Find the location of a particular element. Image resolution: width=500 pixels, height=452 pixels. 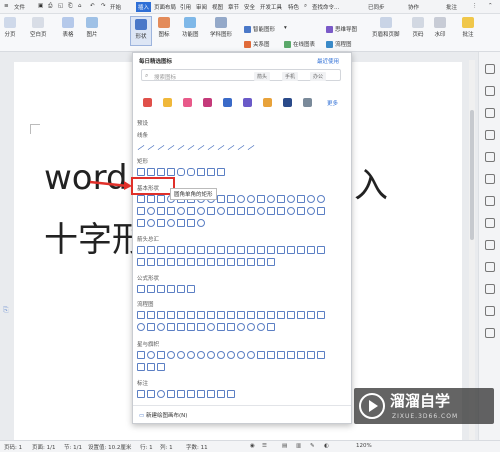

table-button: 表格 is located at coordinates (68, 27).